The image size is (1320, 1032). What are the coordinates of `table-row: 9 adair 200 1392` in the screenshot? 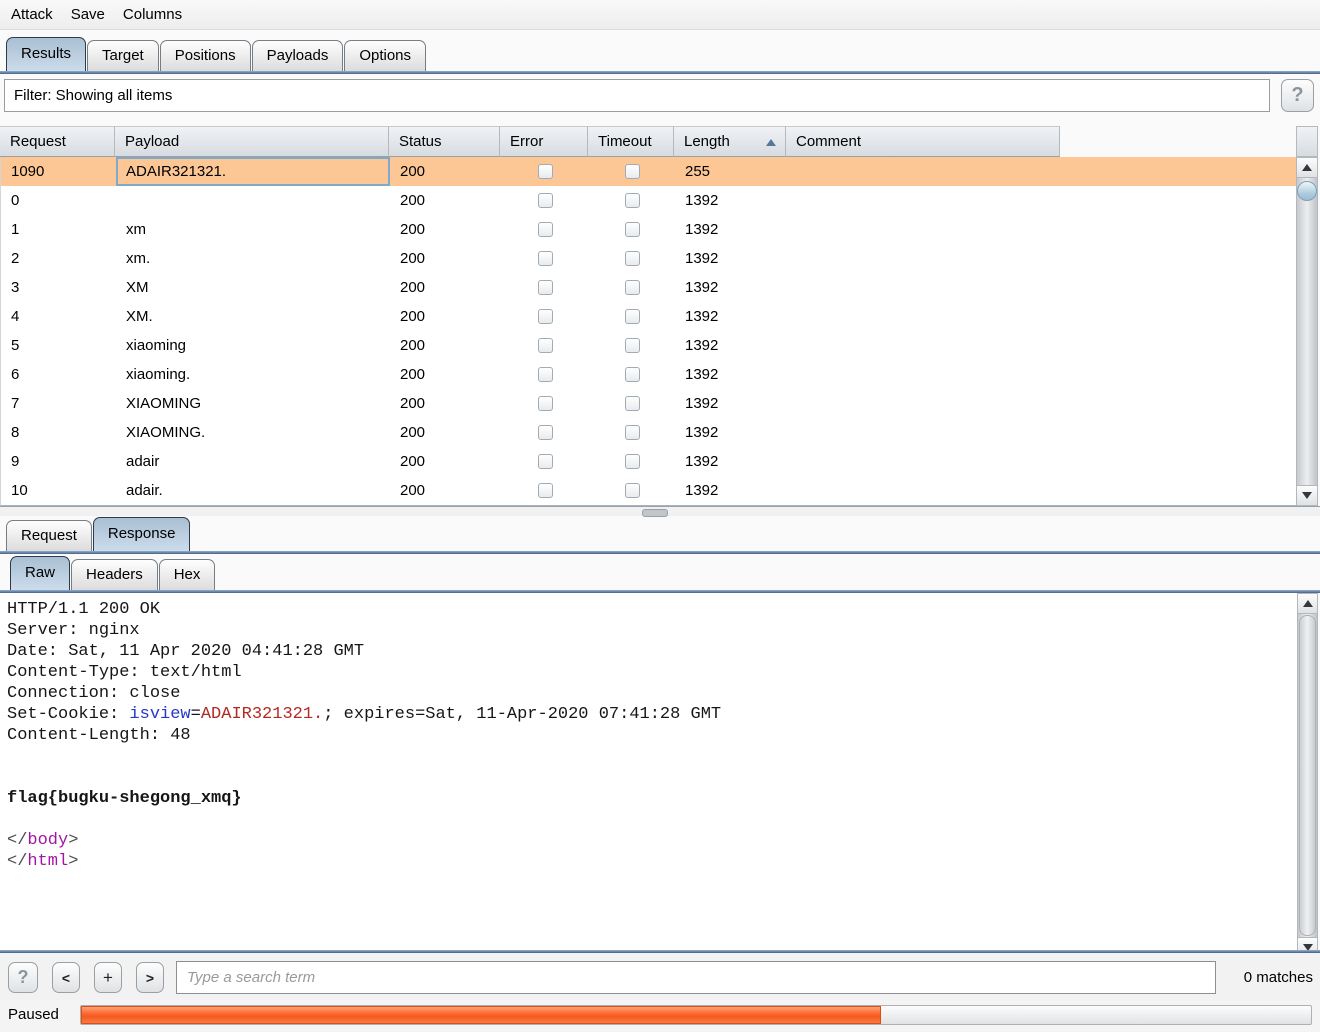 It's located at (648, 461).